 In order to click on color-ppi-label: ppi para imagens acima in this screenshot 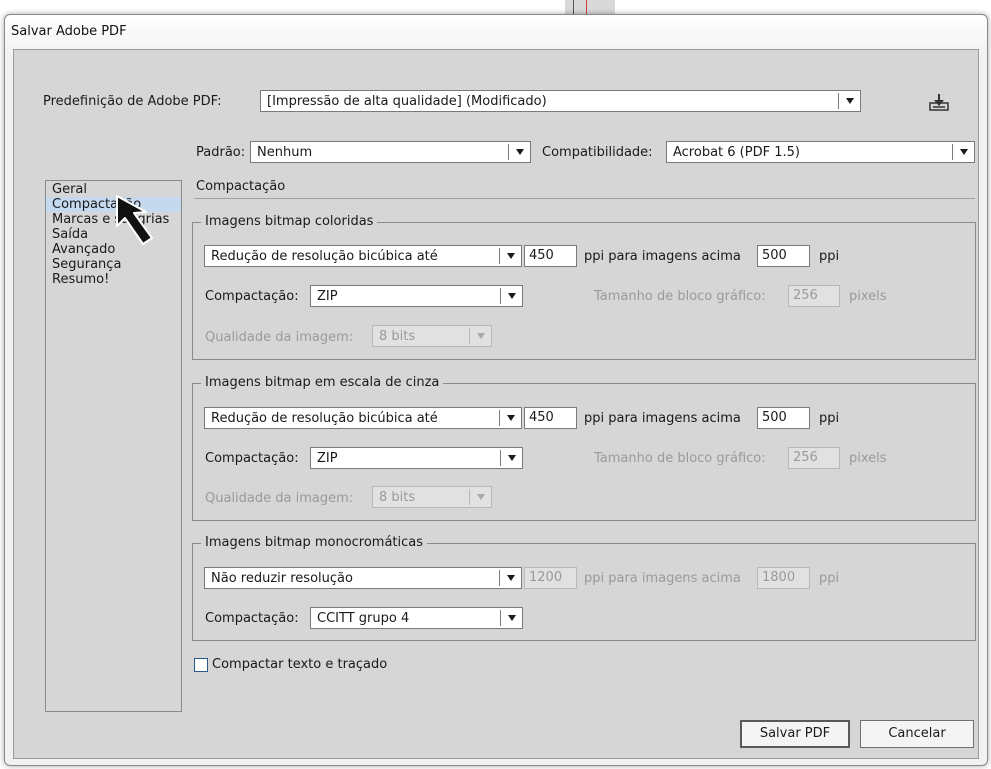, I will do `click(662, 256)`.